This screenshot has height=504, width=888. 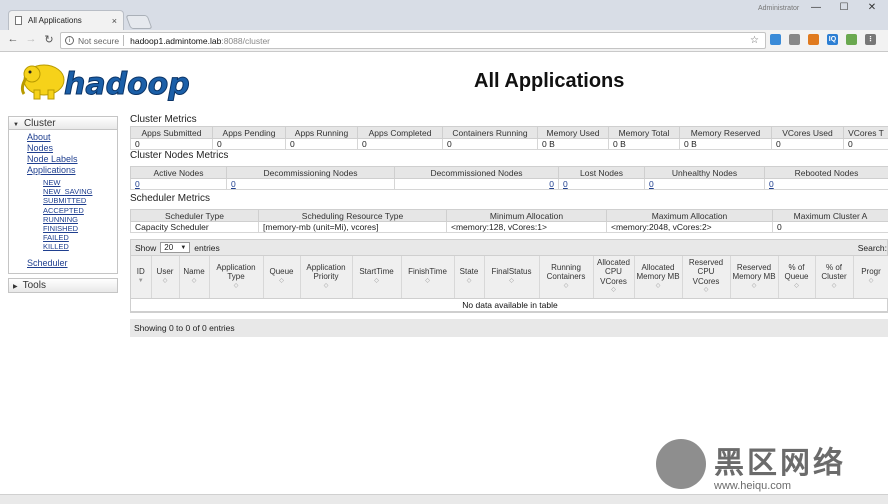 What do you see at coordinates (870, 39) in the screenshot?
I see `menu-icon: ⋮` at bounding box center [870, 39].